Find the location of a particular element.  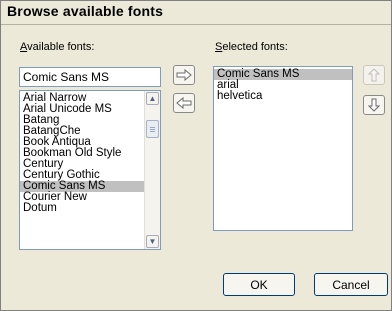

selected-fonts-label: Selected fonts: is located at coordinates (251, 47).